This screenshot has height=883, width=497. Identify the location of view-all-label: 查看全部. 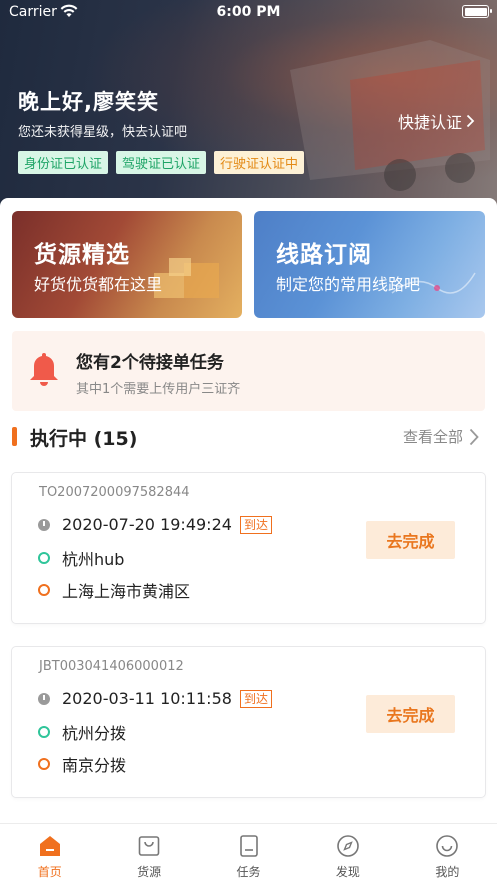
(432, 437).